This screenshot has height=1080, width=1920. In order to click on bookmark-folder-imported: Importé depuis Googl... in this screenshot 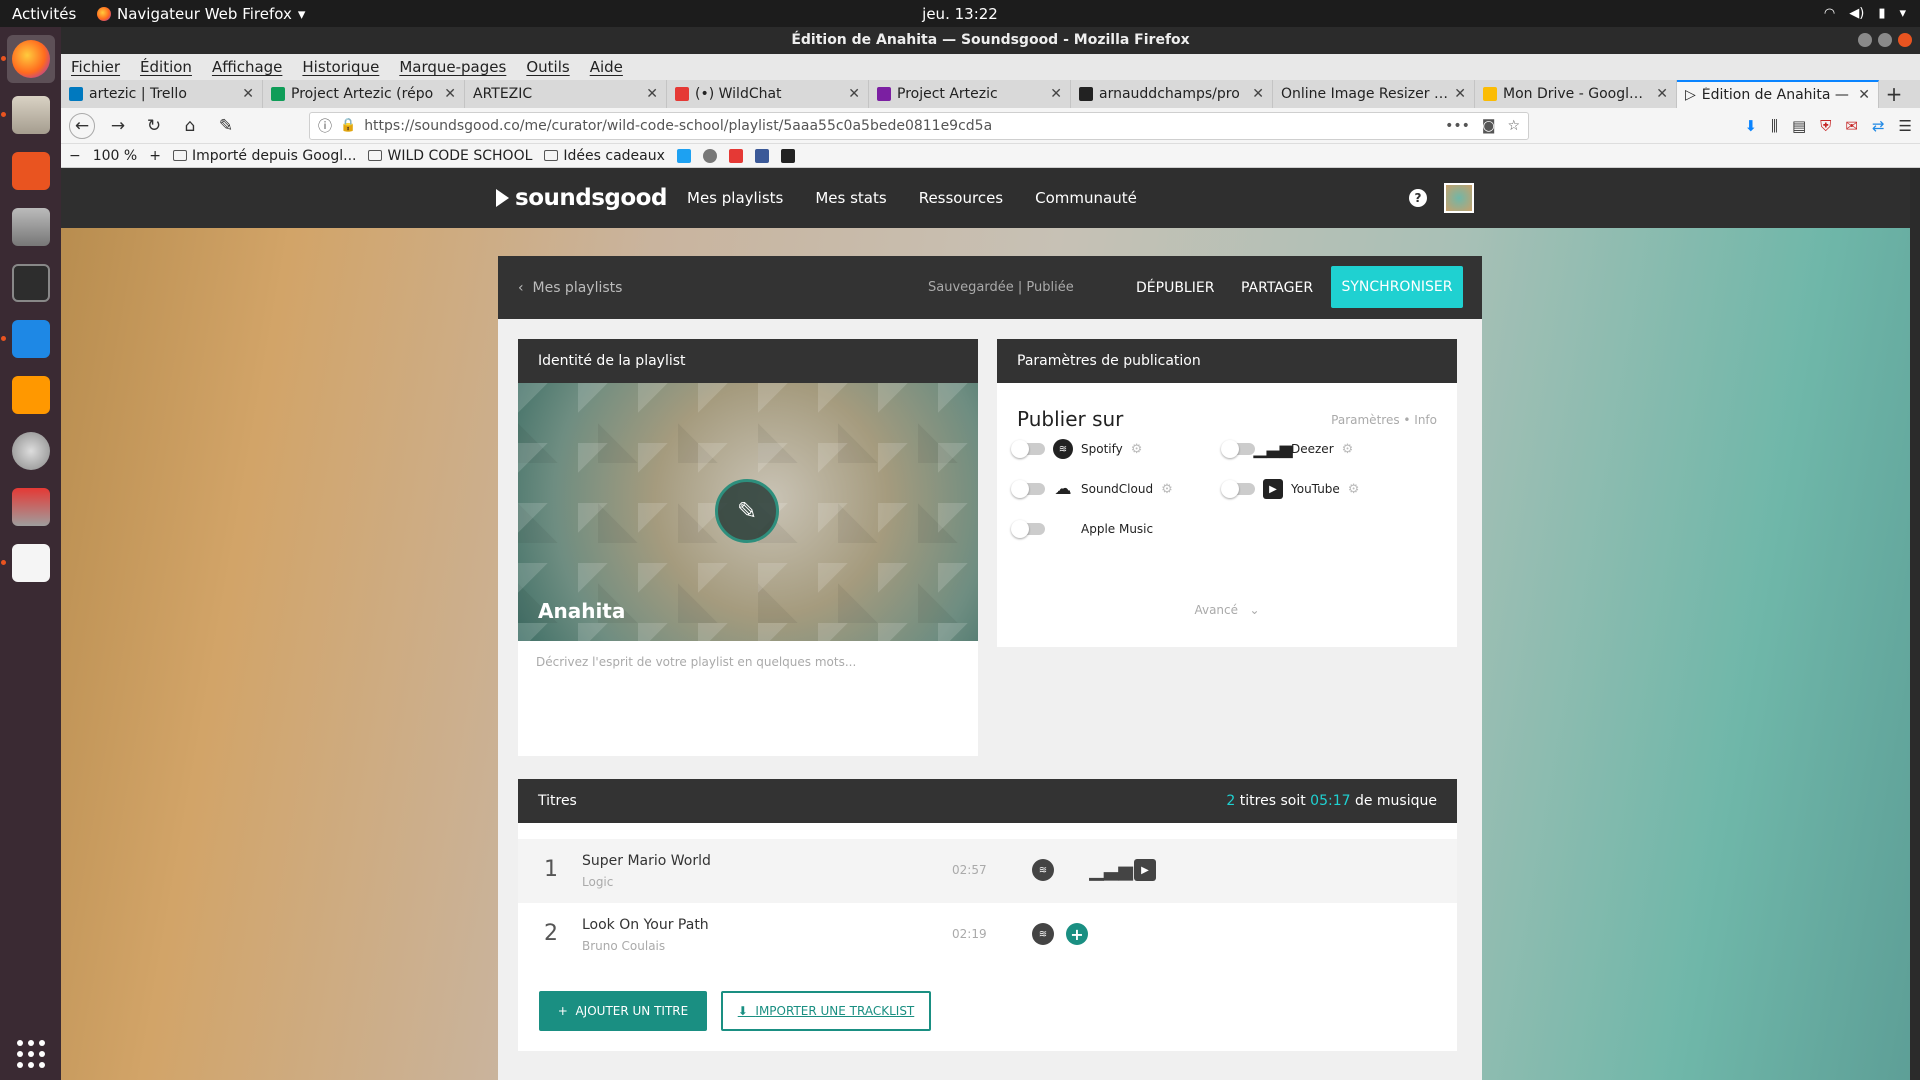, I will do `click(264, 156)`.